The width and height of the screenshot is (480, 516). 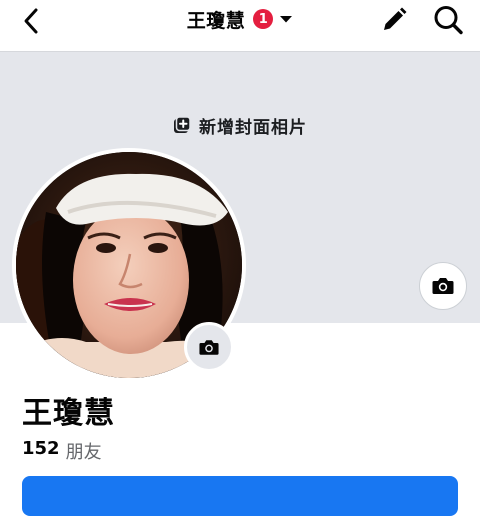 What do you see at coordinates (83, 452) in the screenshot?
I see `friends-label: 朋友` at bounding box center [83, 452].